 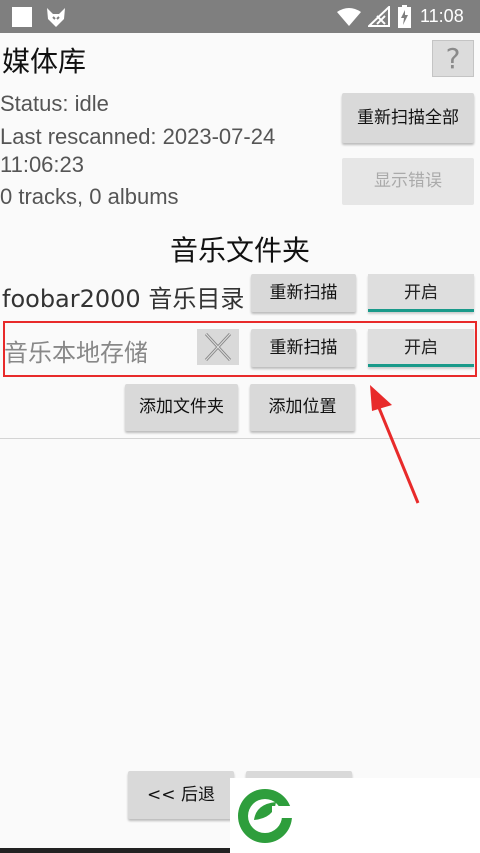 What do you see at coordinates (138, 136) in the screenshot?
I see `last-rescanned-text: Last rescanned: 2023-07-24` at bounding box center [138, 136].